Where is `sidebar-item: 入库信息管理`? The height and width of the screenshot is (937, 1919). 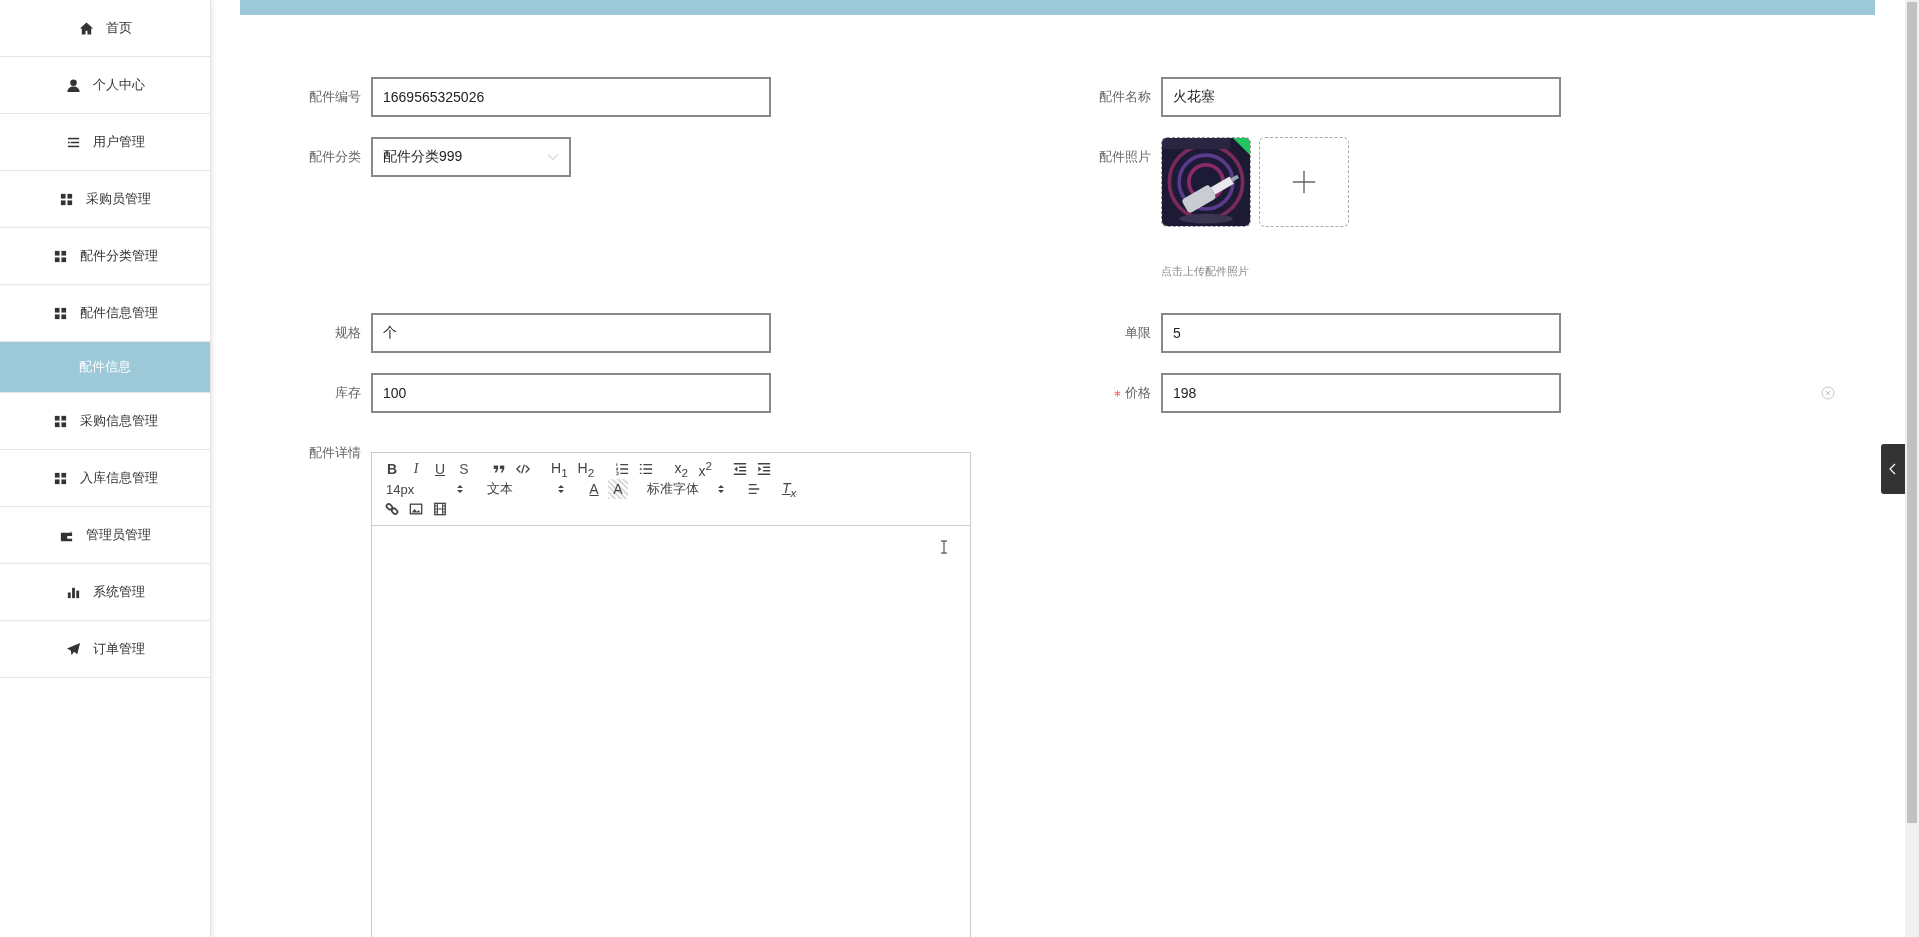 sidebar-item: 入库信息管理 is located at coordinates (105, 478).